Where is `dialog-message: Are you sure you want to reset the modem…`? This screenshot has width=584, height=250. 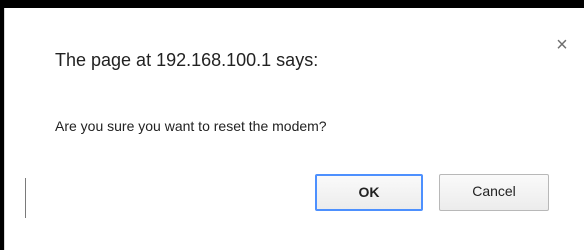 dialog-message: Are you sure you want to reset the modem… is located at coordinates (191, 126).